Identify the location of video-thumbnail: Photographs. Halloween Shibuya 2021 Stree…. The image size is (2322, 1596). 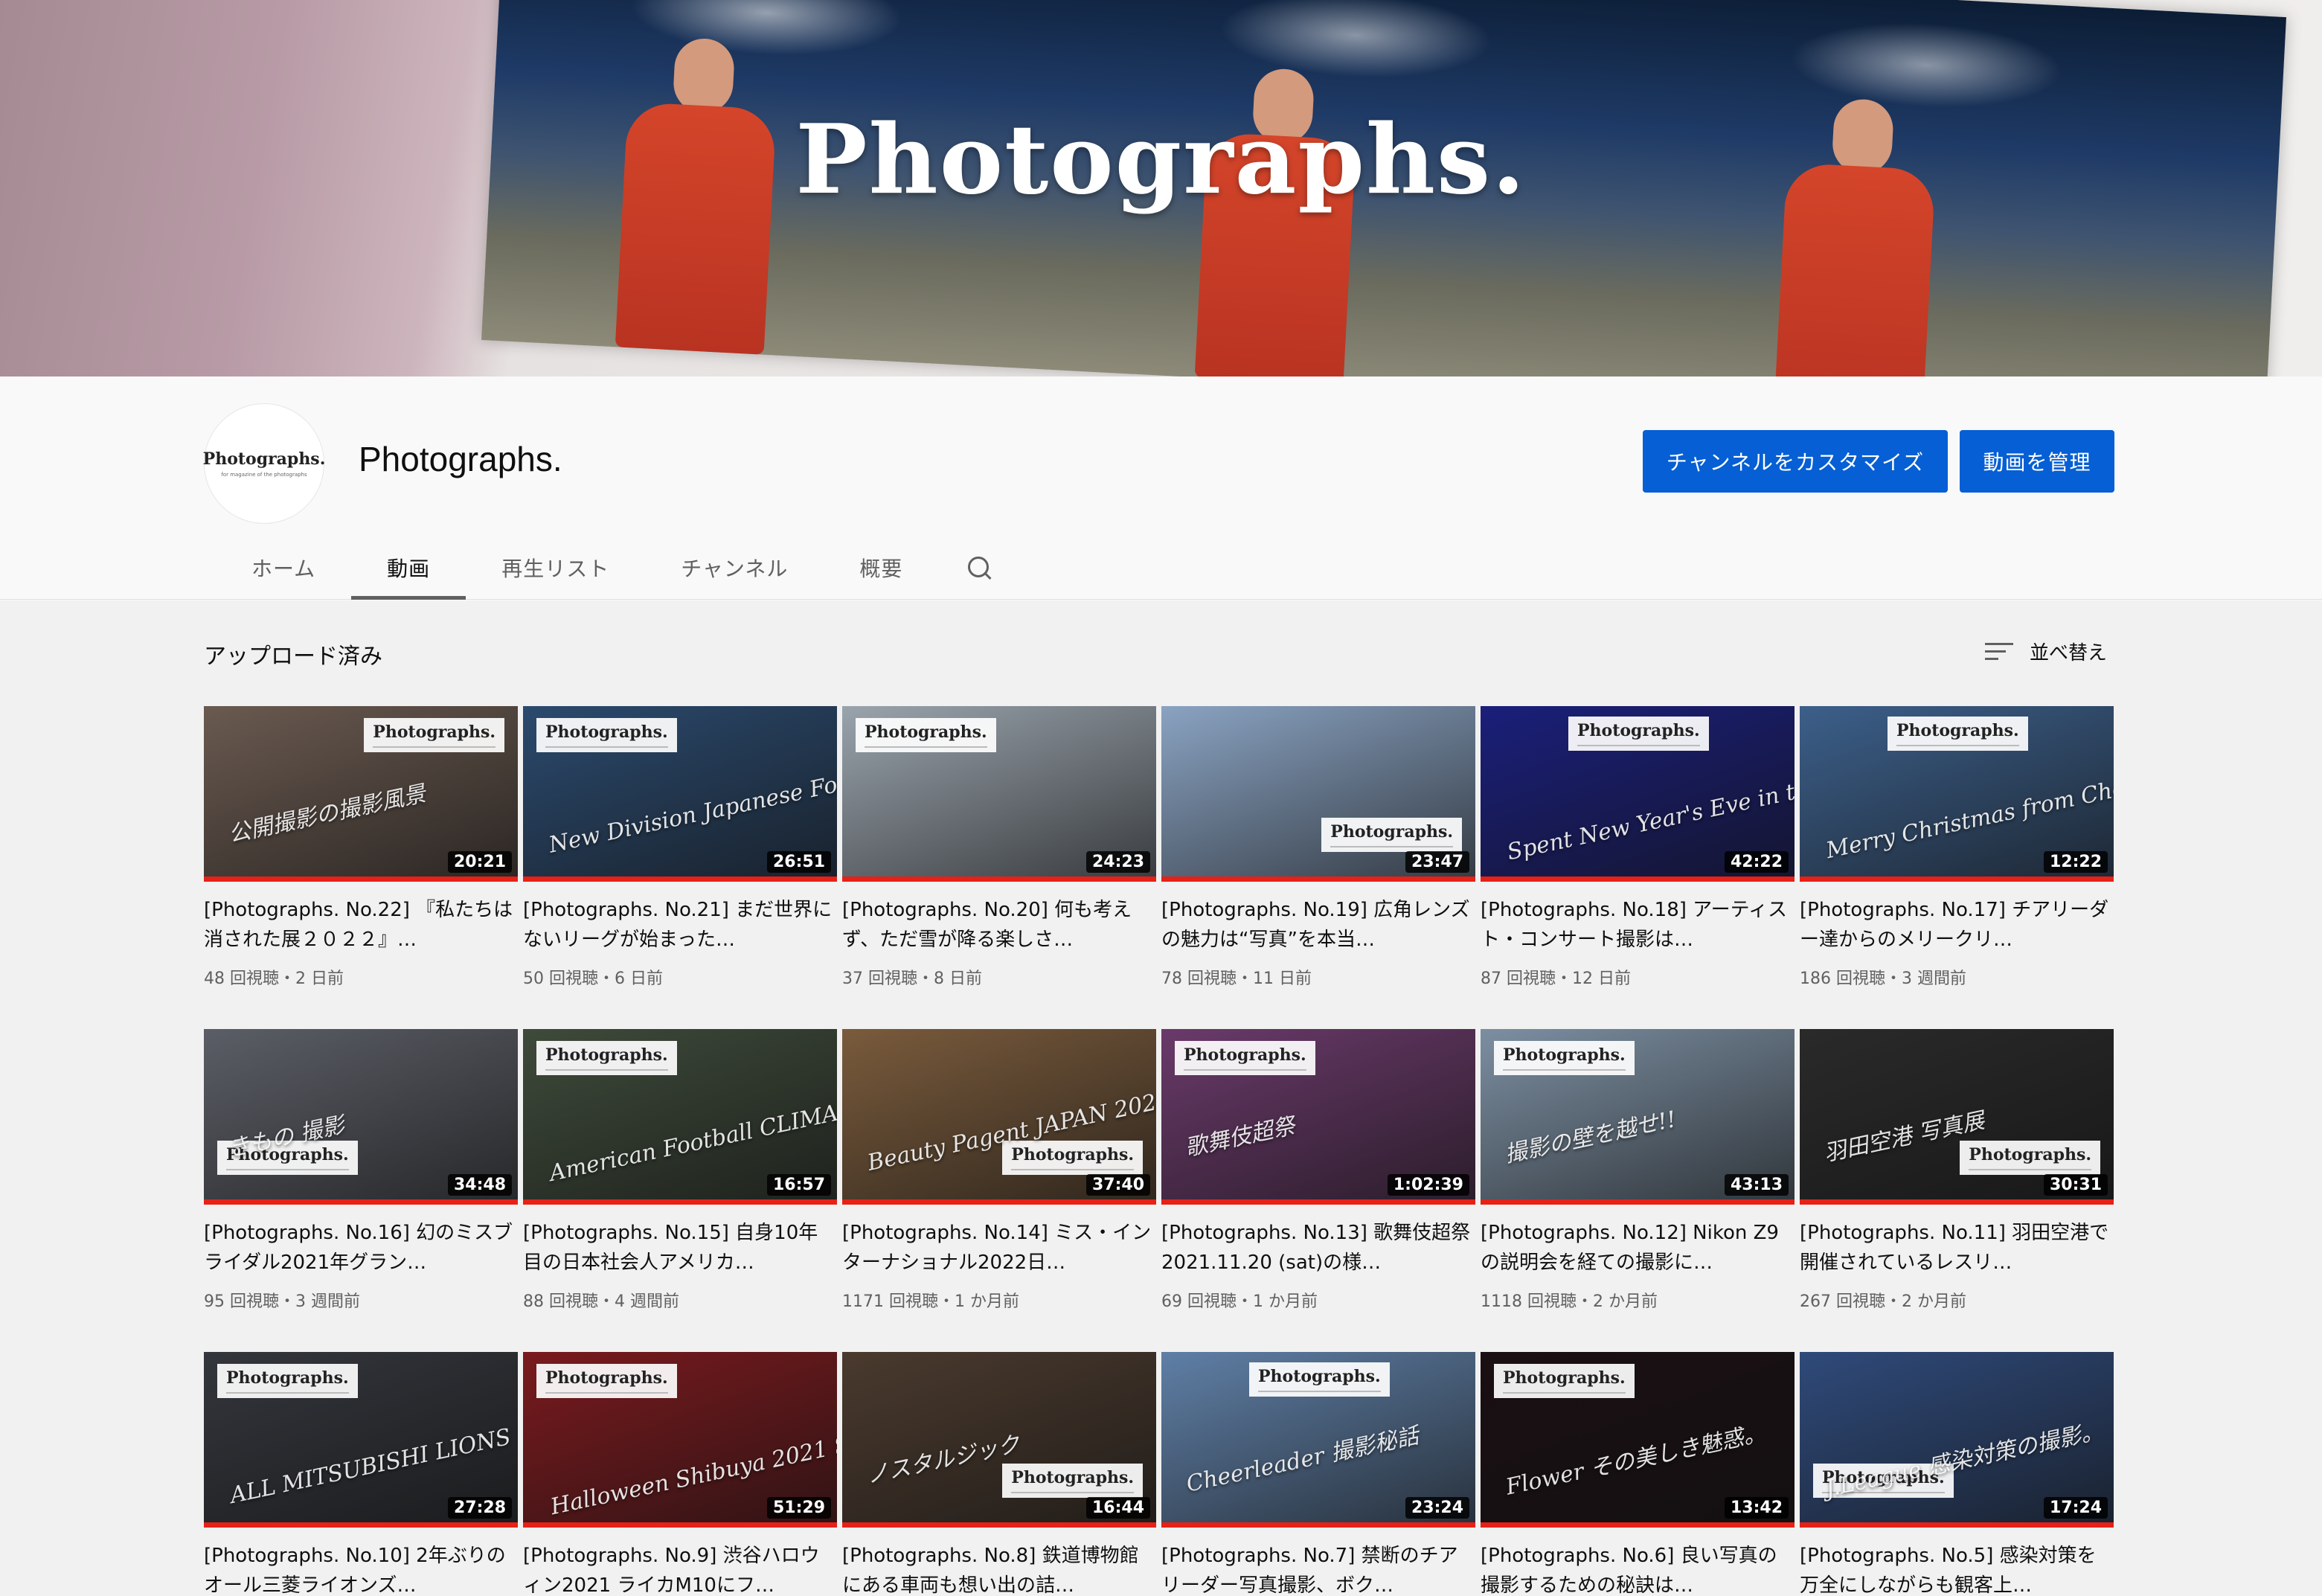
(680, 1440).